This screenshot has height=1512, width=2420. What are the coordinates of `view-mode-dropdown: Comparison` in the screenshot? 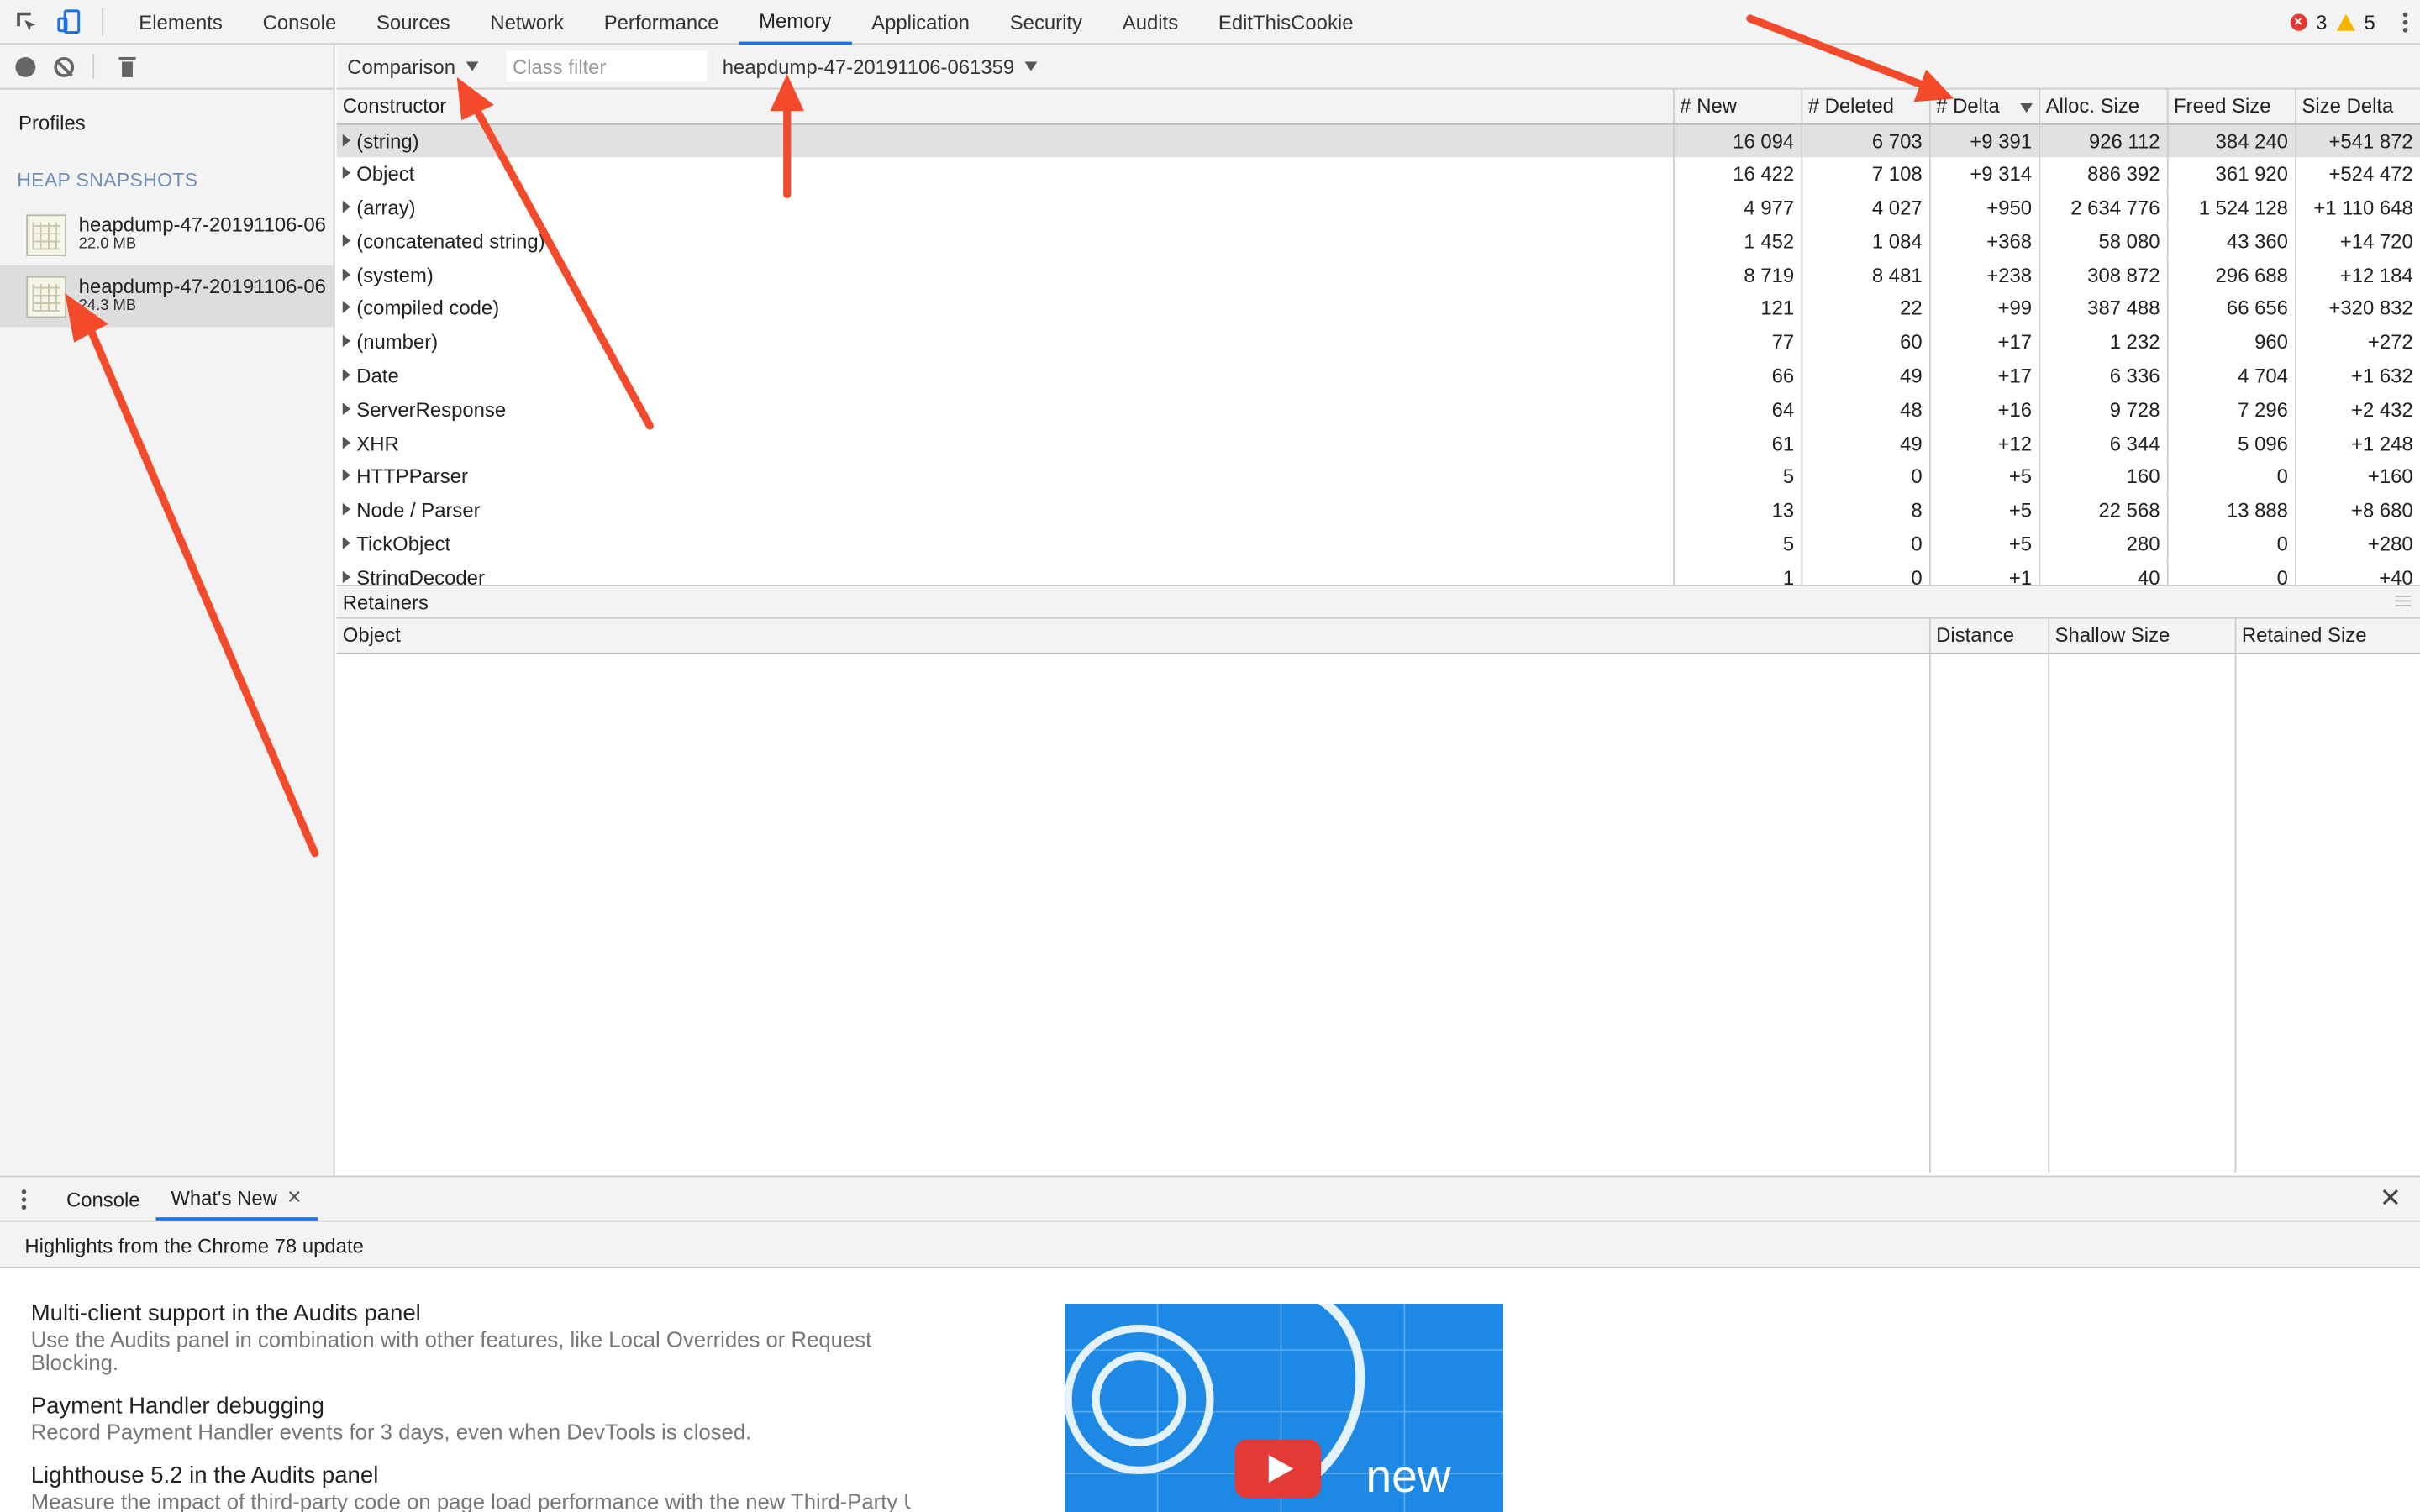 It's located at (413, 66).